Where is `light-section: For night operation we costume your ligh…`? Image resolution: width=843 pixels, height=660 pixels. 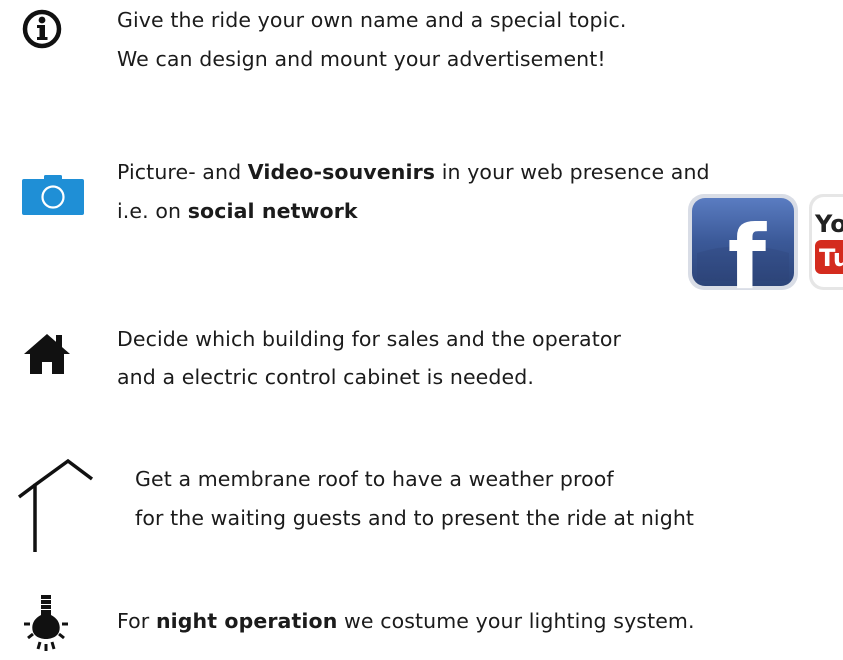 light-section: For night operation we costume your ligh… is located at coordinates (421, 626).